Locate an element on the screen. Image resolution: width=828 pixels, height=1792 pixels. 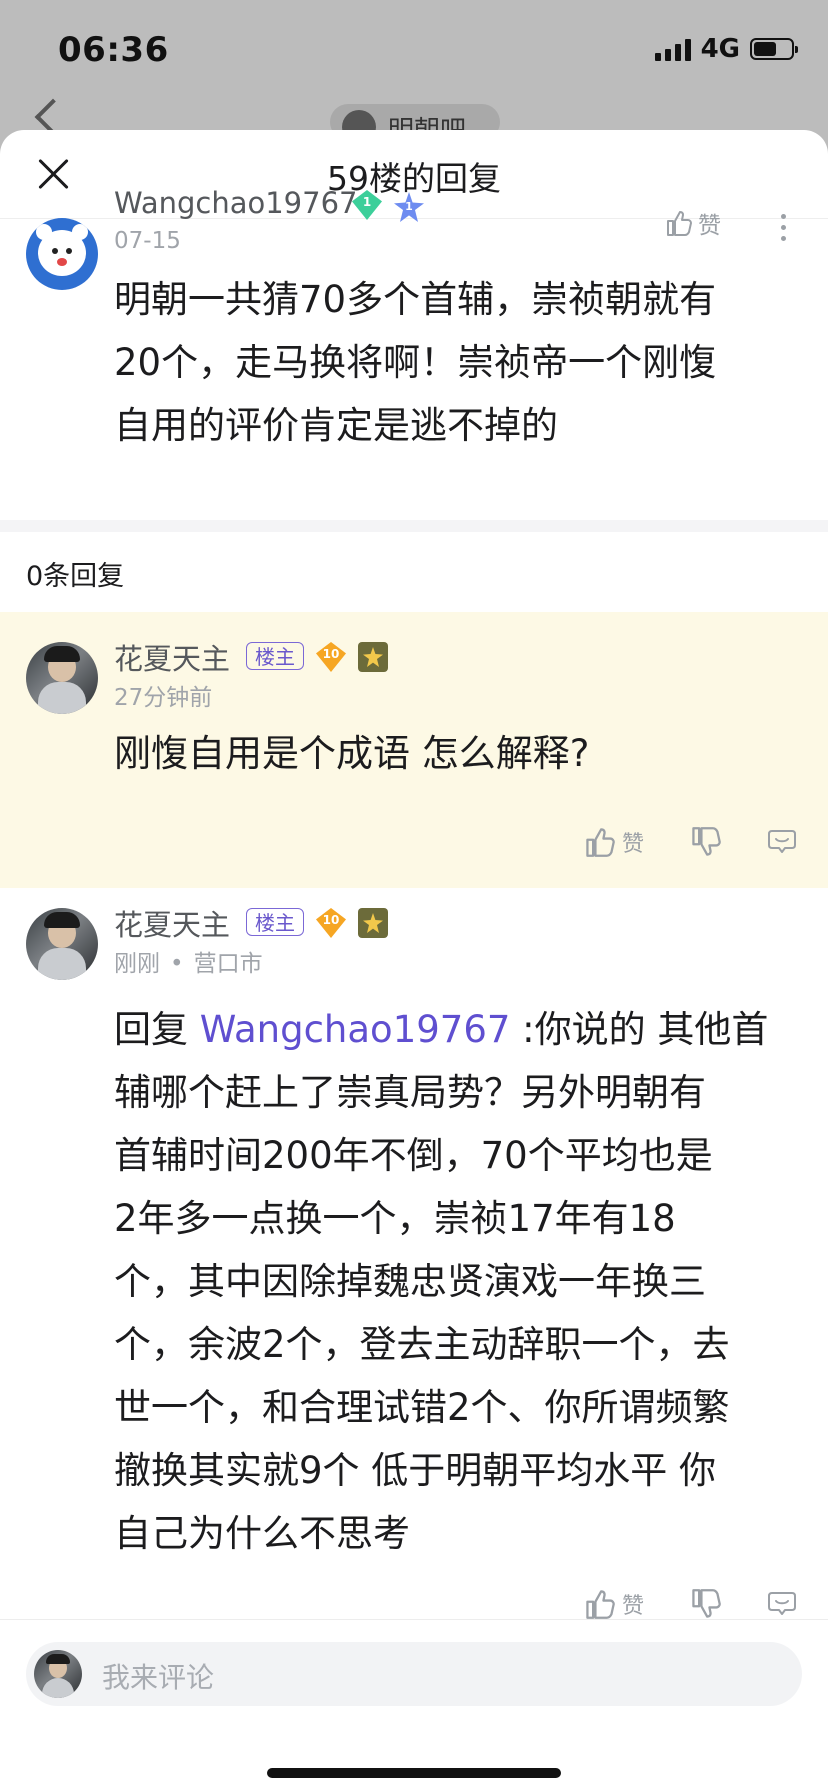
status-bar: 06:36 4G is located at coordinates (414, 50).